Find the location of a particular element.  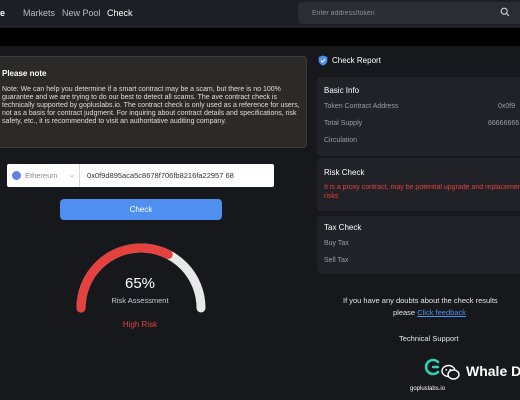

chain-select: Ethereum ⌄ is located at coordinates (43, 175).